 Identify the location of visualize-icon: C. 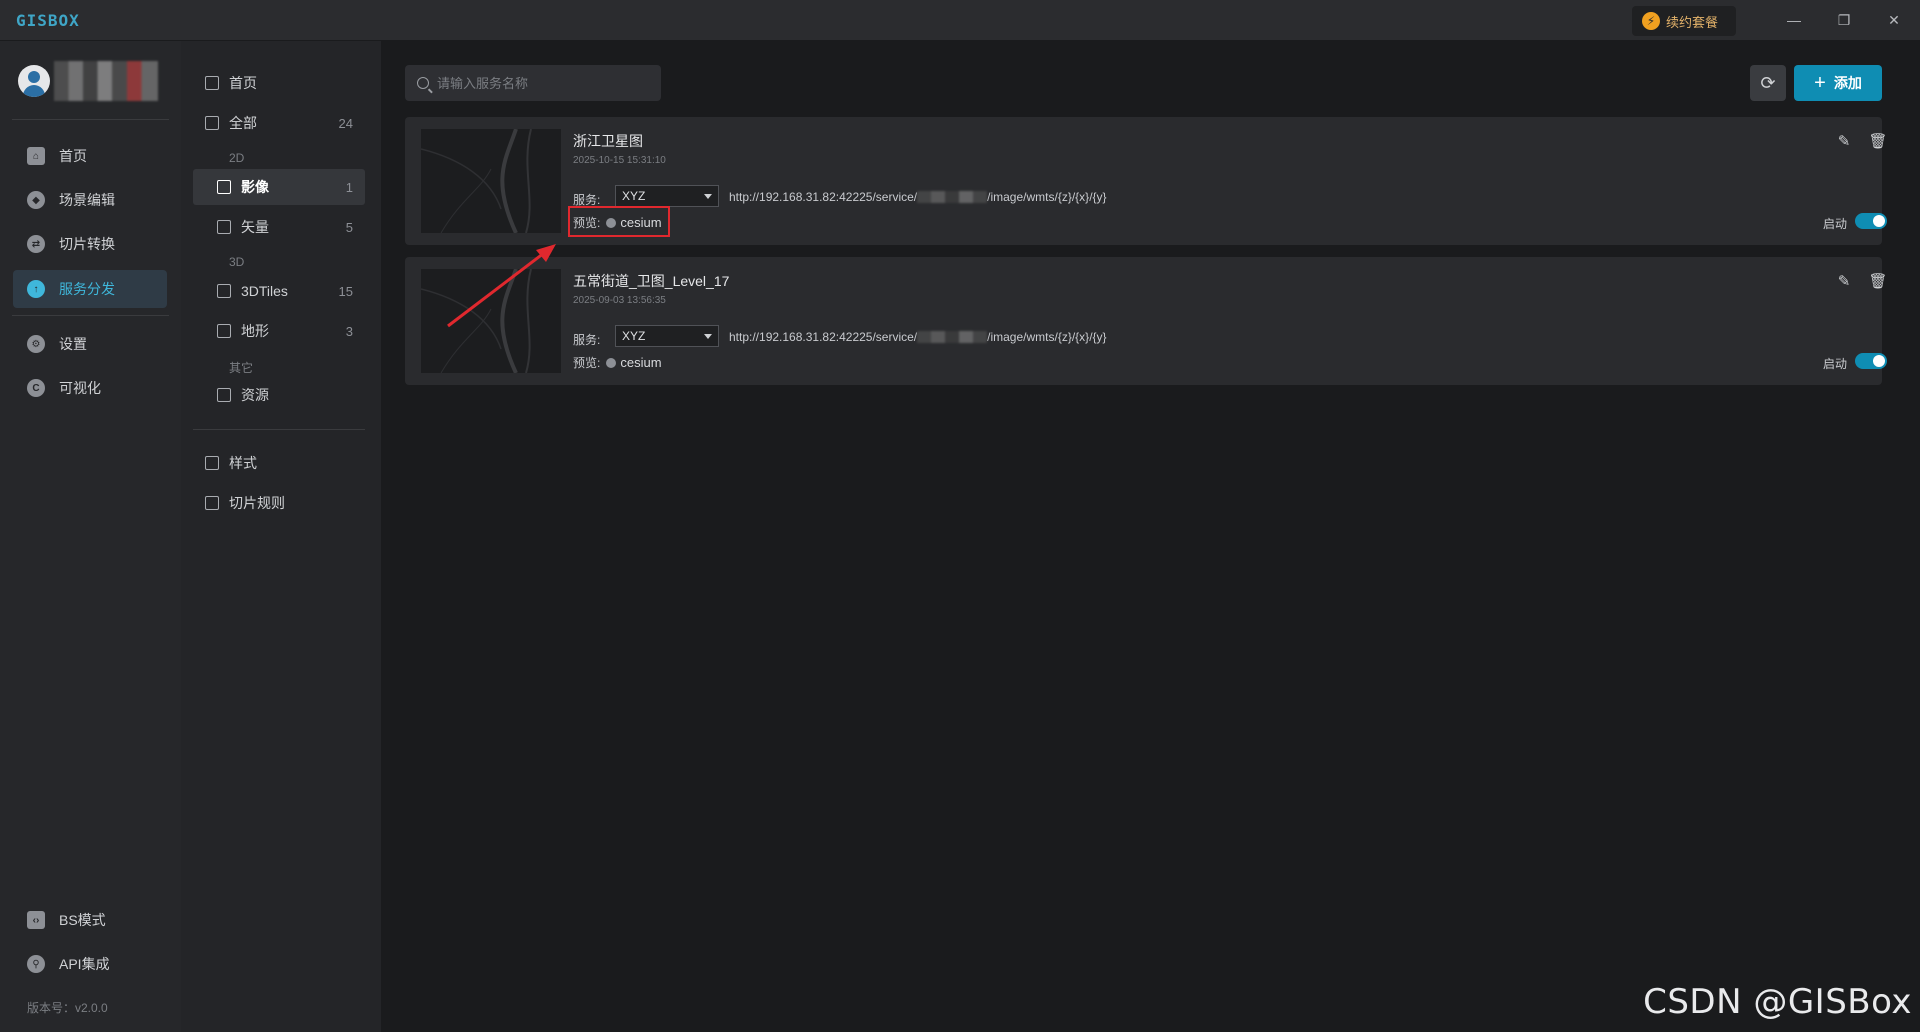
(36, 388).